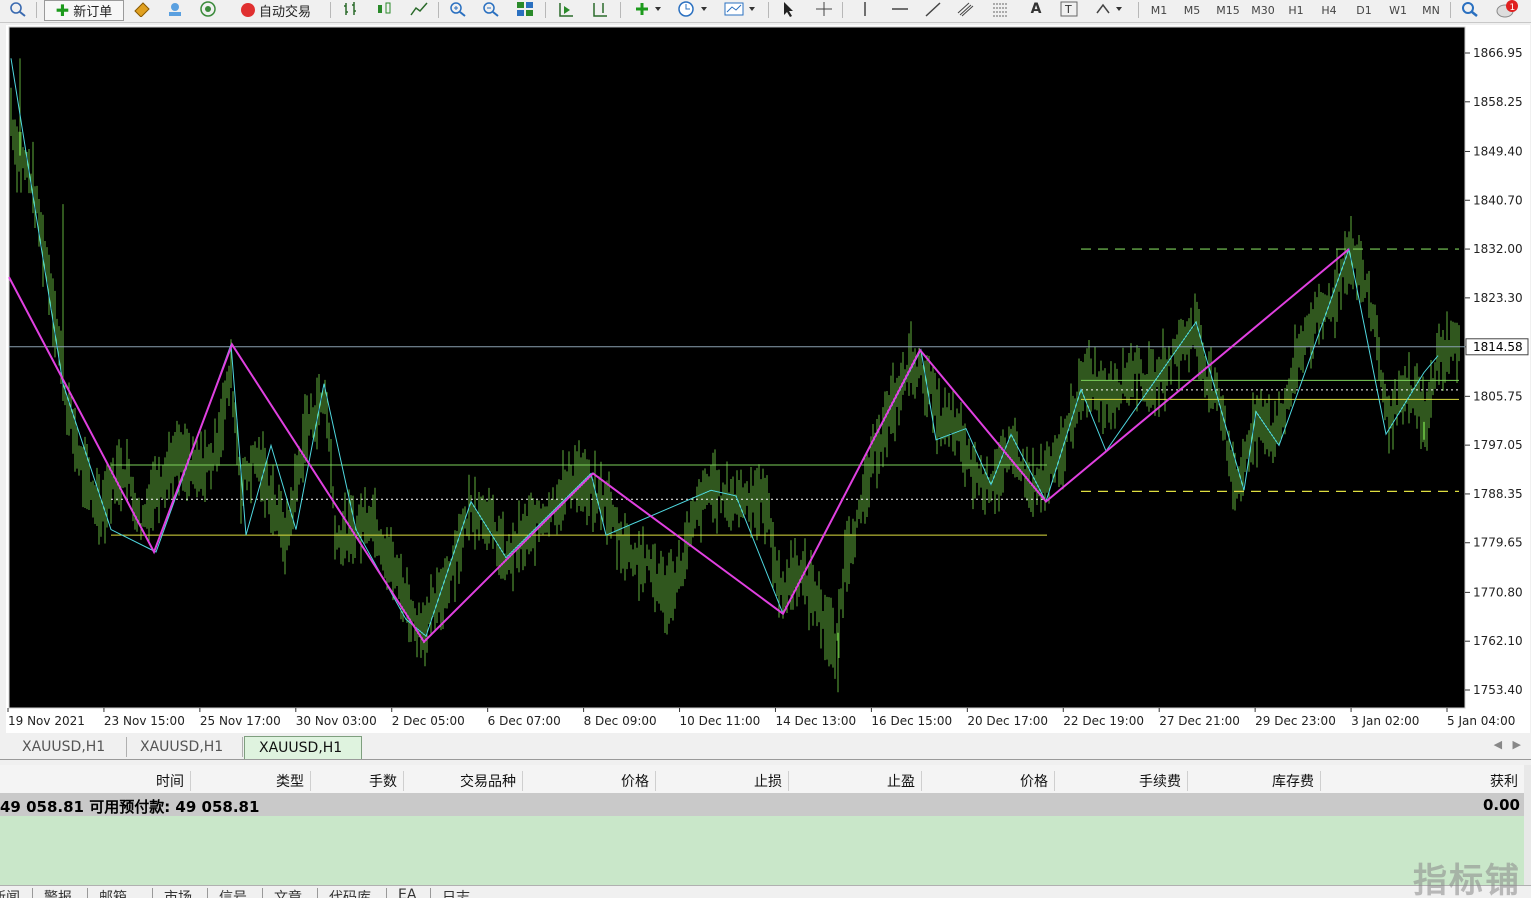 Image resolution: width=1531 pixels, height=898 pixels. I want to click on trendline-icon, so click(933, 9).